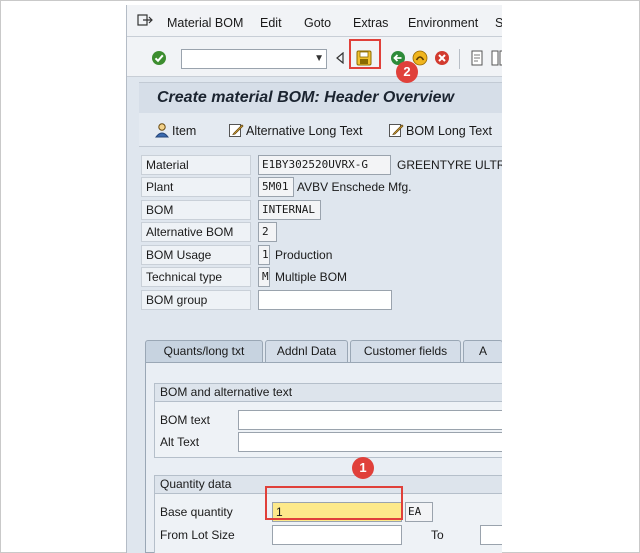  I want to click on base-quantity-label: Base quantity, so click(196, 512).